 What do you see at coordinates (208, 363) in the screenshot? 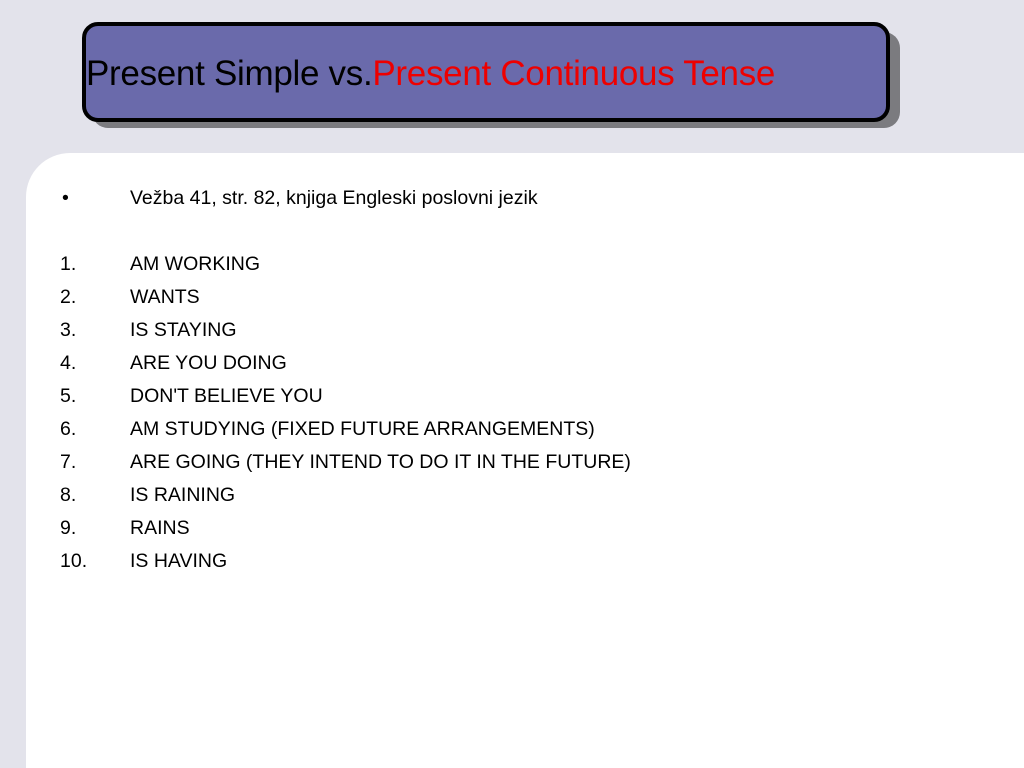
I see `list-item-text: ARE YOU DOING` at bounding box center [208, 363].